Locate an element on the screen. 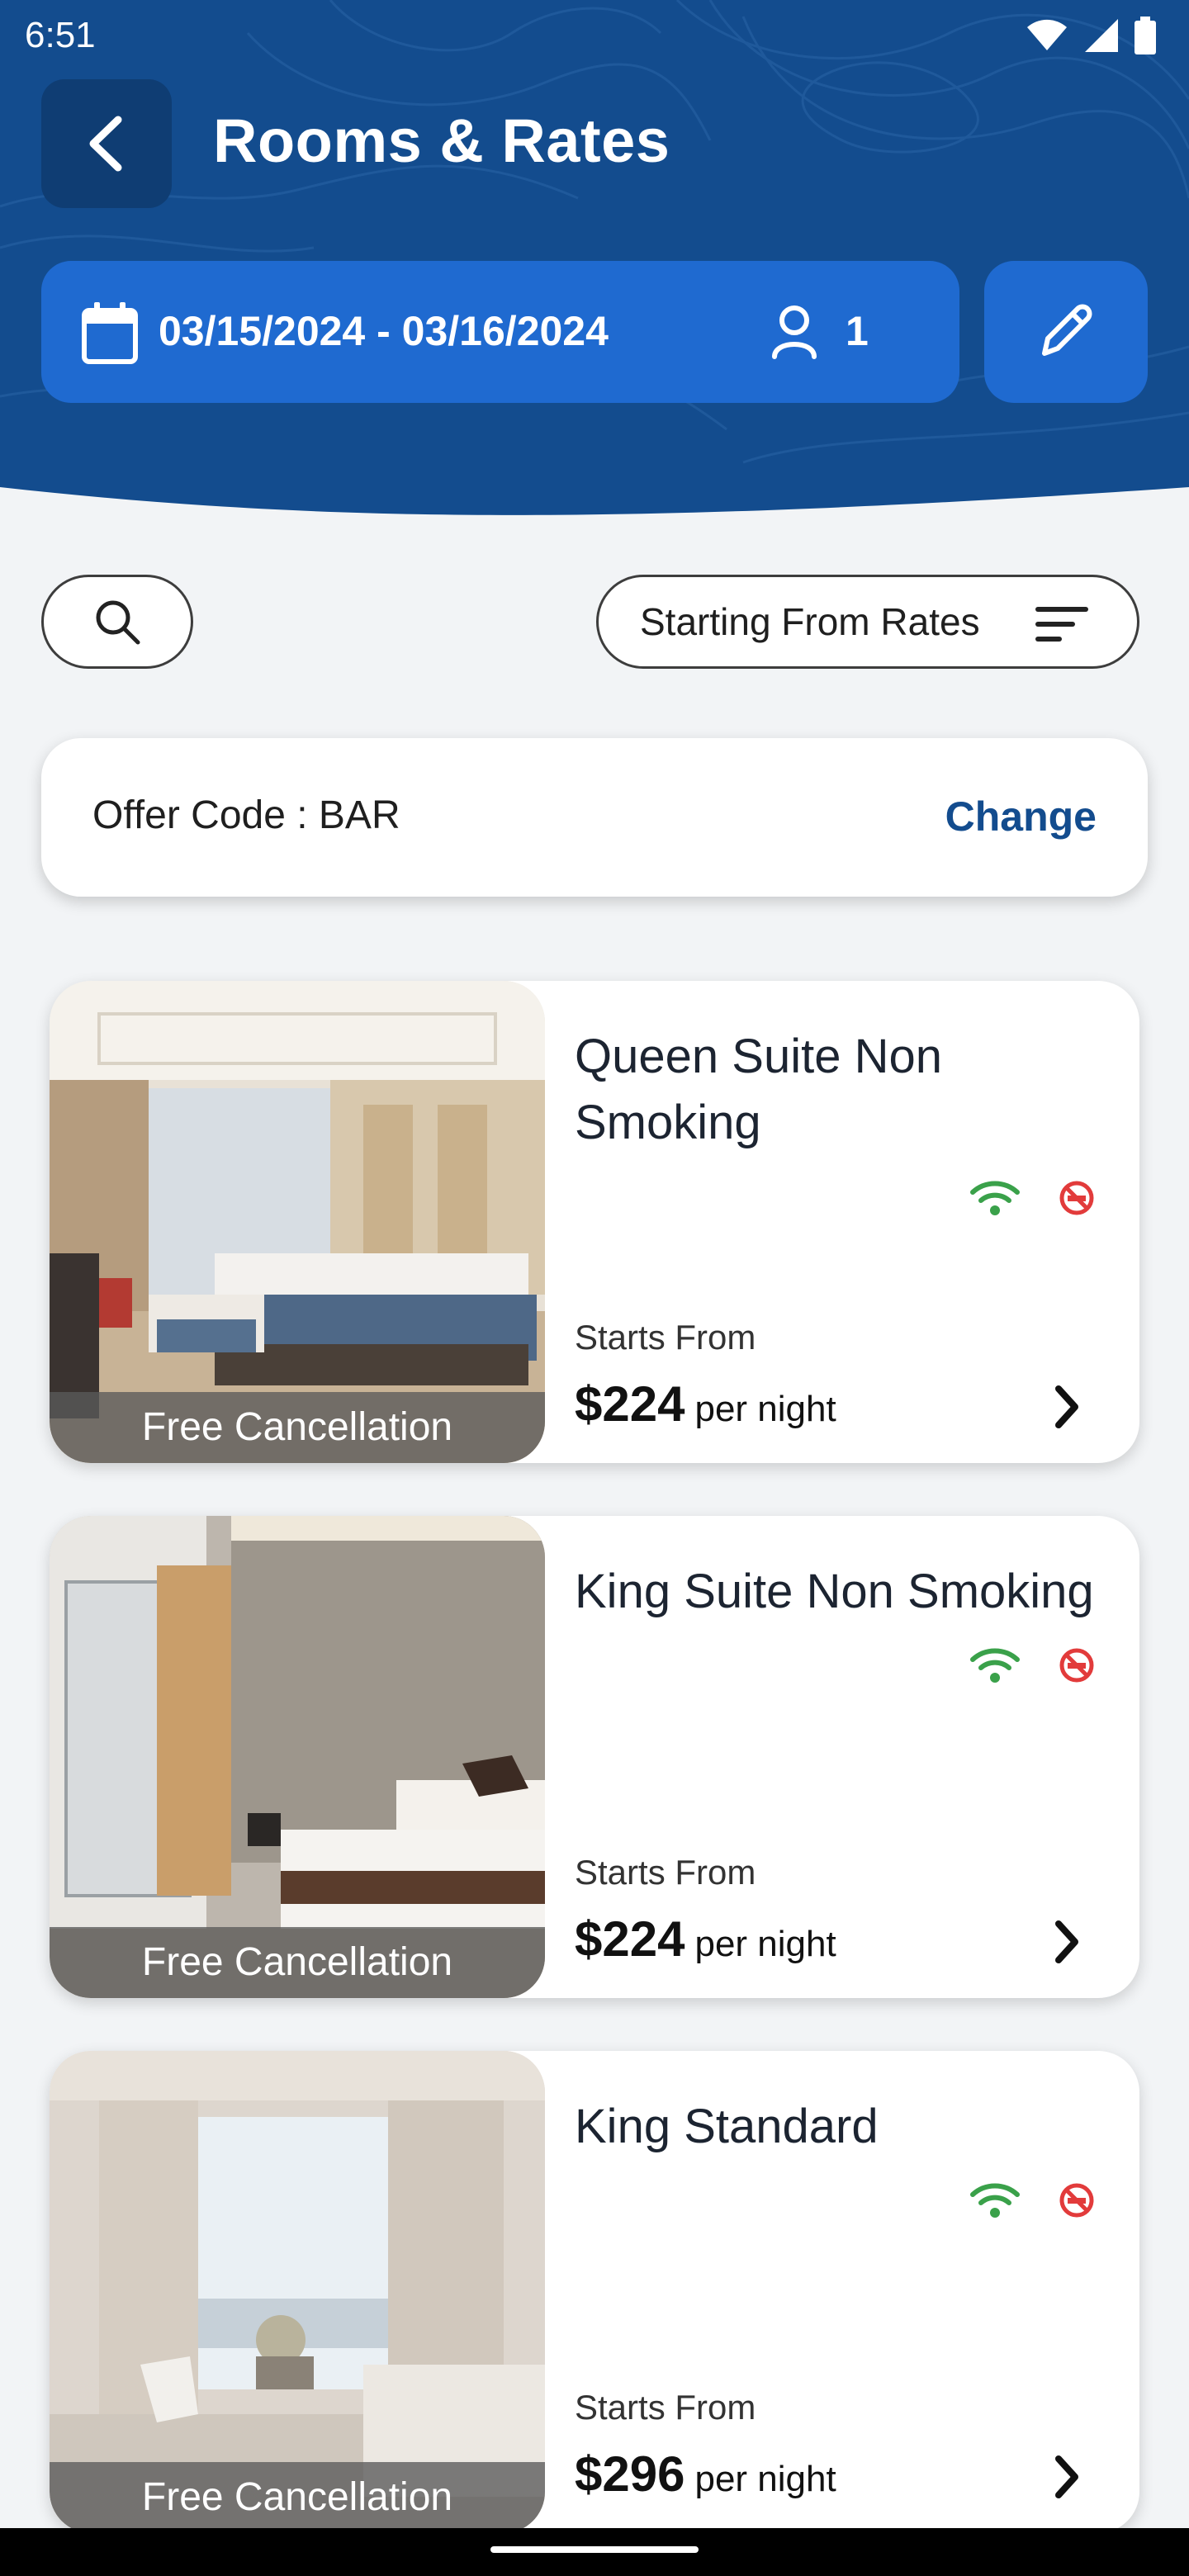 Image resolution: width=1189 pixels, height=2576 pixels. search-button is located at coordinates (117, 622).